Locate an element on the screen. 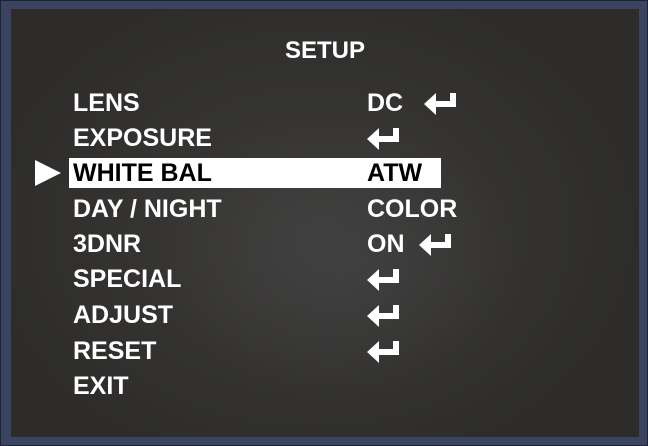  menu-item-label: 3DNR is located at coordinates (107, 244).